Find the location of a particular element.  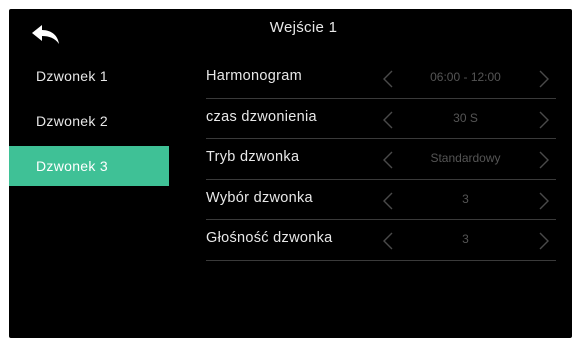

sidebar-item-dzwonek-2: Dzwonek 2 is located at coordinates (89, 121).